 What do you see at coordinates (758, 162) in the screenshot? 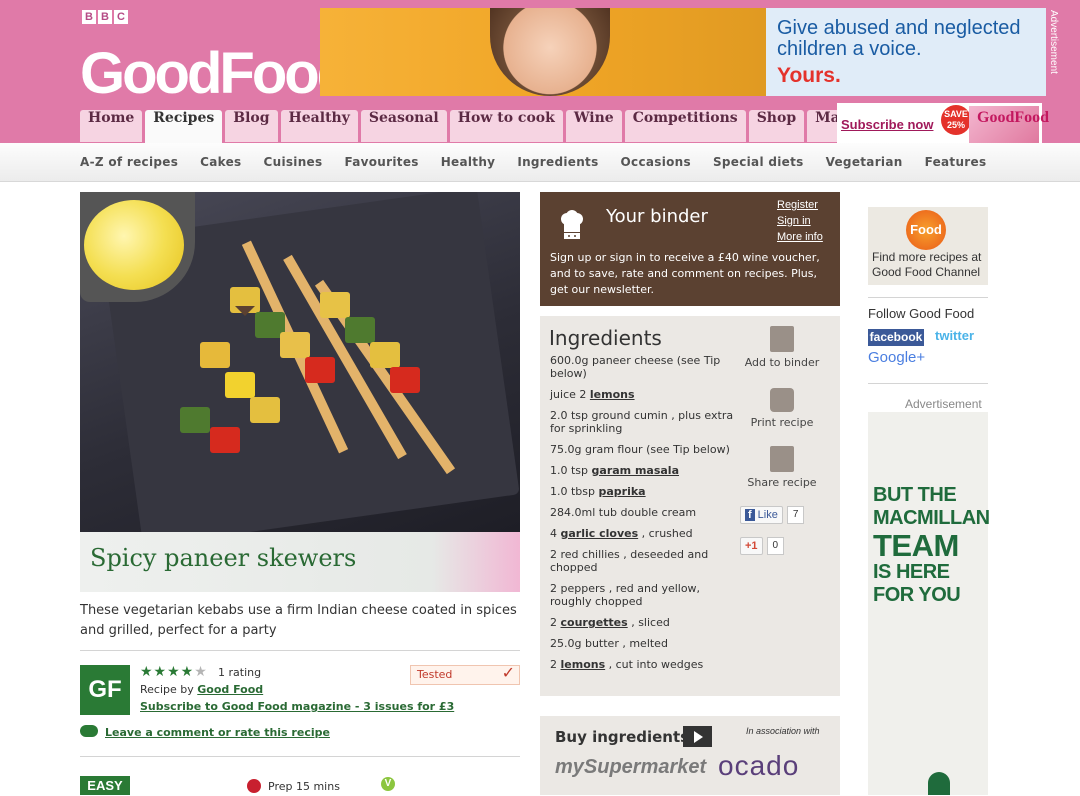
I see `subnav-special-diets: Special diets` at bounding box center [758, 162].